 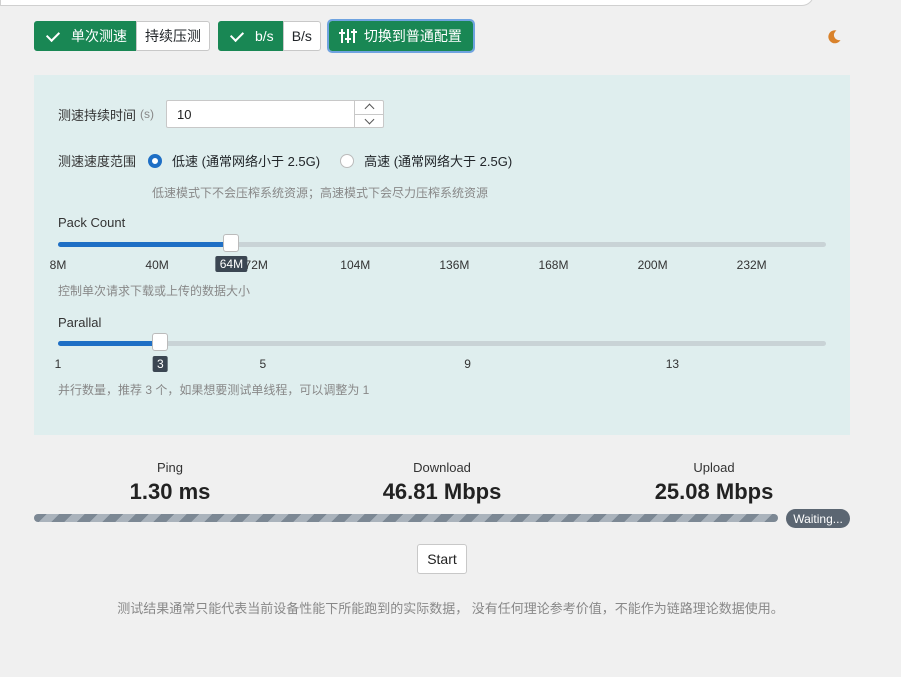 I want to click on duration-row: 测速持续时间 (s), so click(x=221, y=114).